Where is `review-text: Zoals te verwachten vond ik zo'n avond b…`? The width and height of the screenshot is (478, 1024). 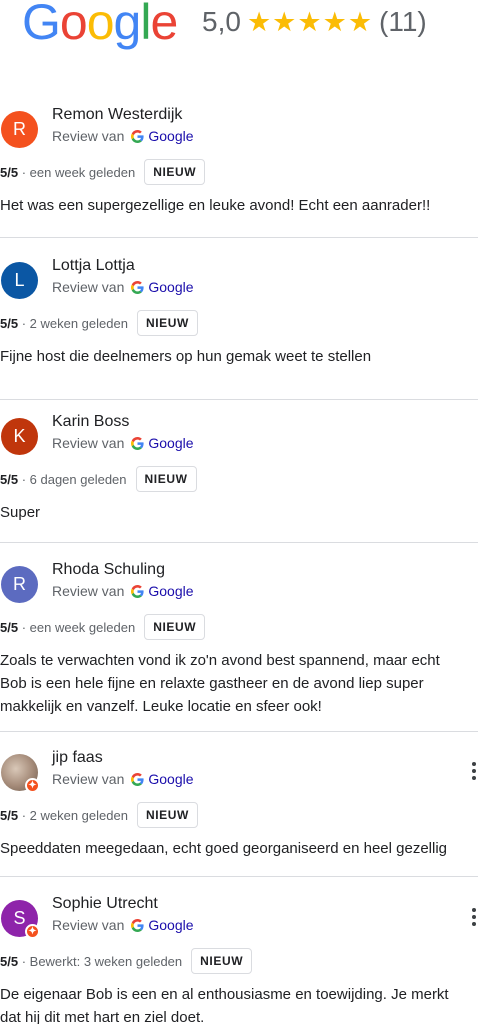 review-text: Zoals te verwachten vond ik zo'n avond b… is located at coordinates (220, 683).